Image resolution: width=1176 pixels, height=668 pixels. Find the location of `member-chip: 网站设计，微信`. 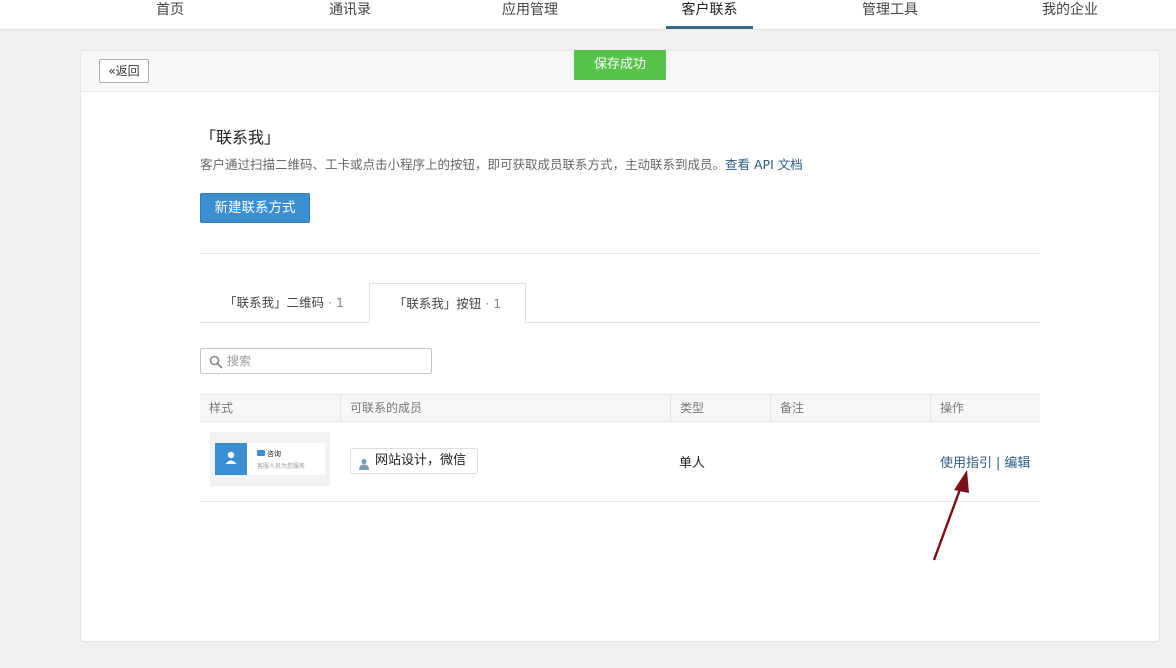

member-chip: 网站设计，微信 is located at coordinates (414, 461).